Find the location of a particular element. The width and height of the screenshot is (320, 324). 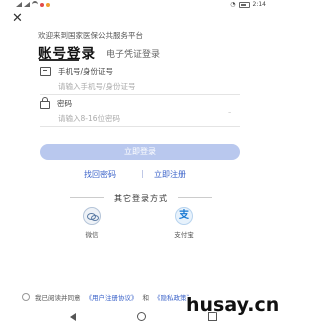

battery-icon is located at coordinates (244, 4).